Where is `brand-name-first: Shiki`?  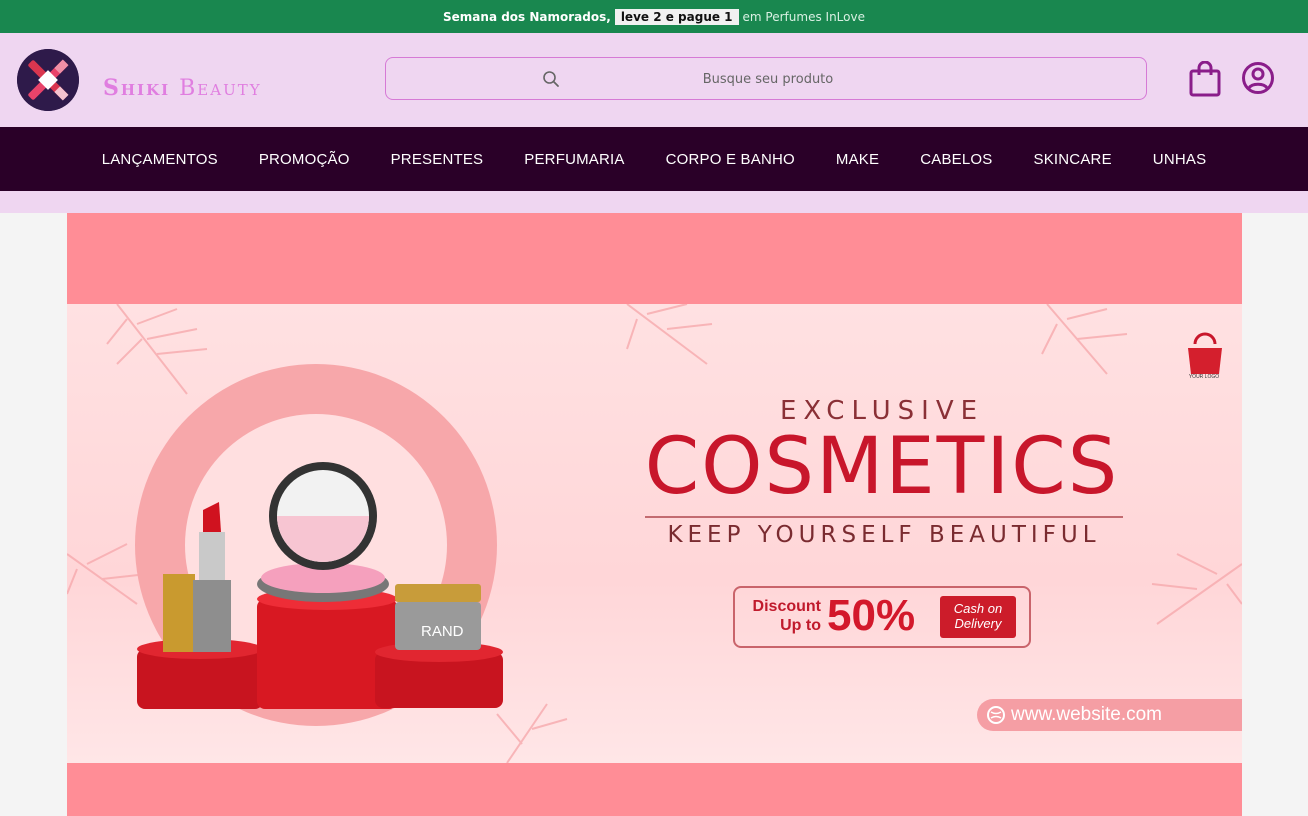 brand-name-first: Shiki is located at coordinates (137, 88).